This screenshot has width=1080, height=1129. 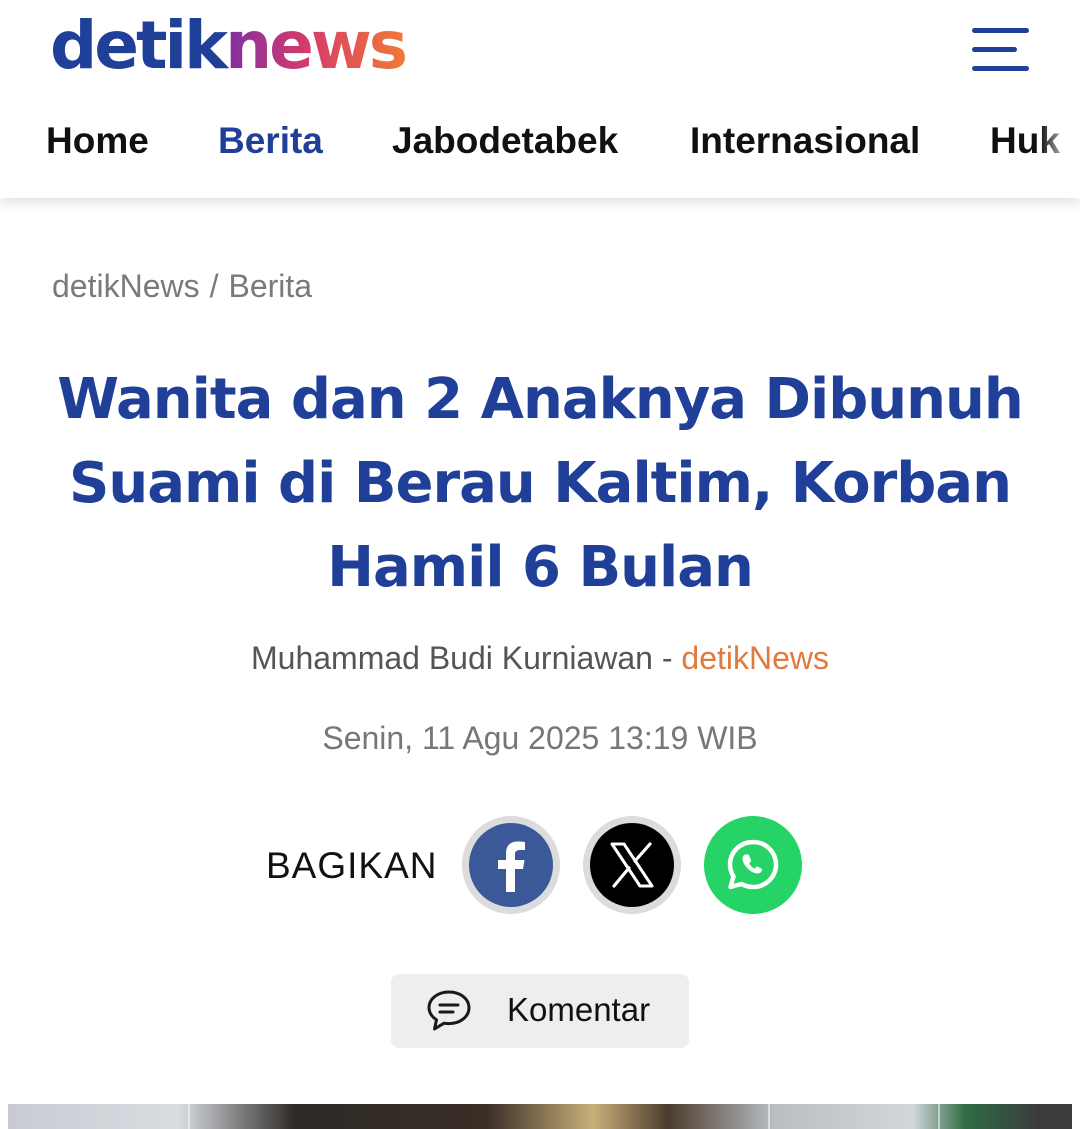 I want to click on nav-scroll-fade, so click(x=1060, y=142).